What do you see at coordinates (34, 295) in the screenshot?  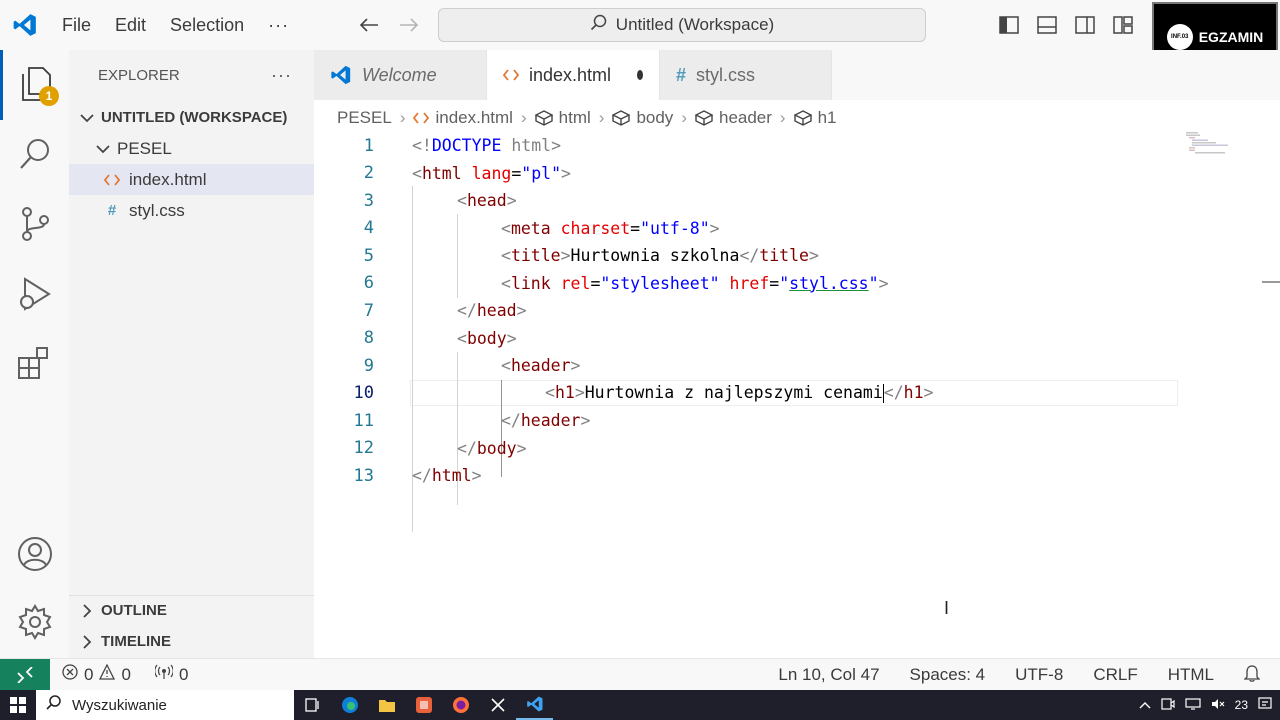 I see `activity-run-debug` at bounding box center [34, 295].